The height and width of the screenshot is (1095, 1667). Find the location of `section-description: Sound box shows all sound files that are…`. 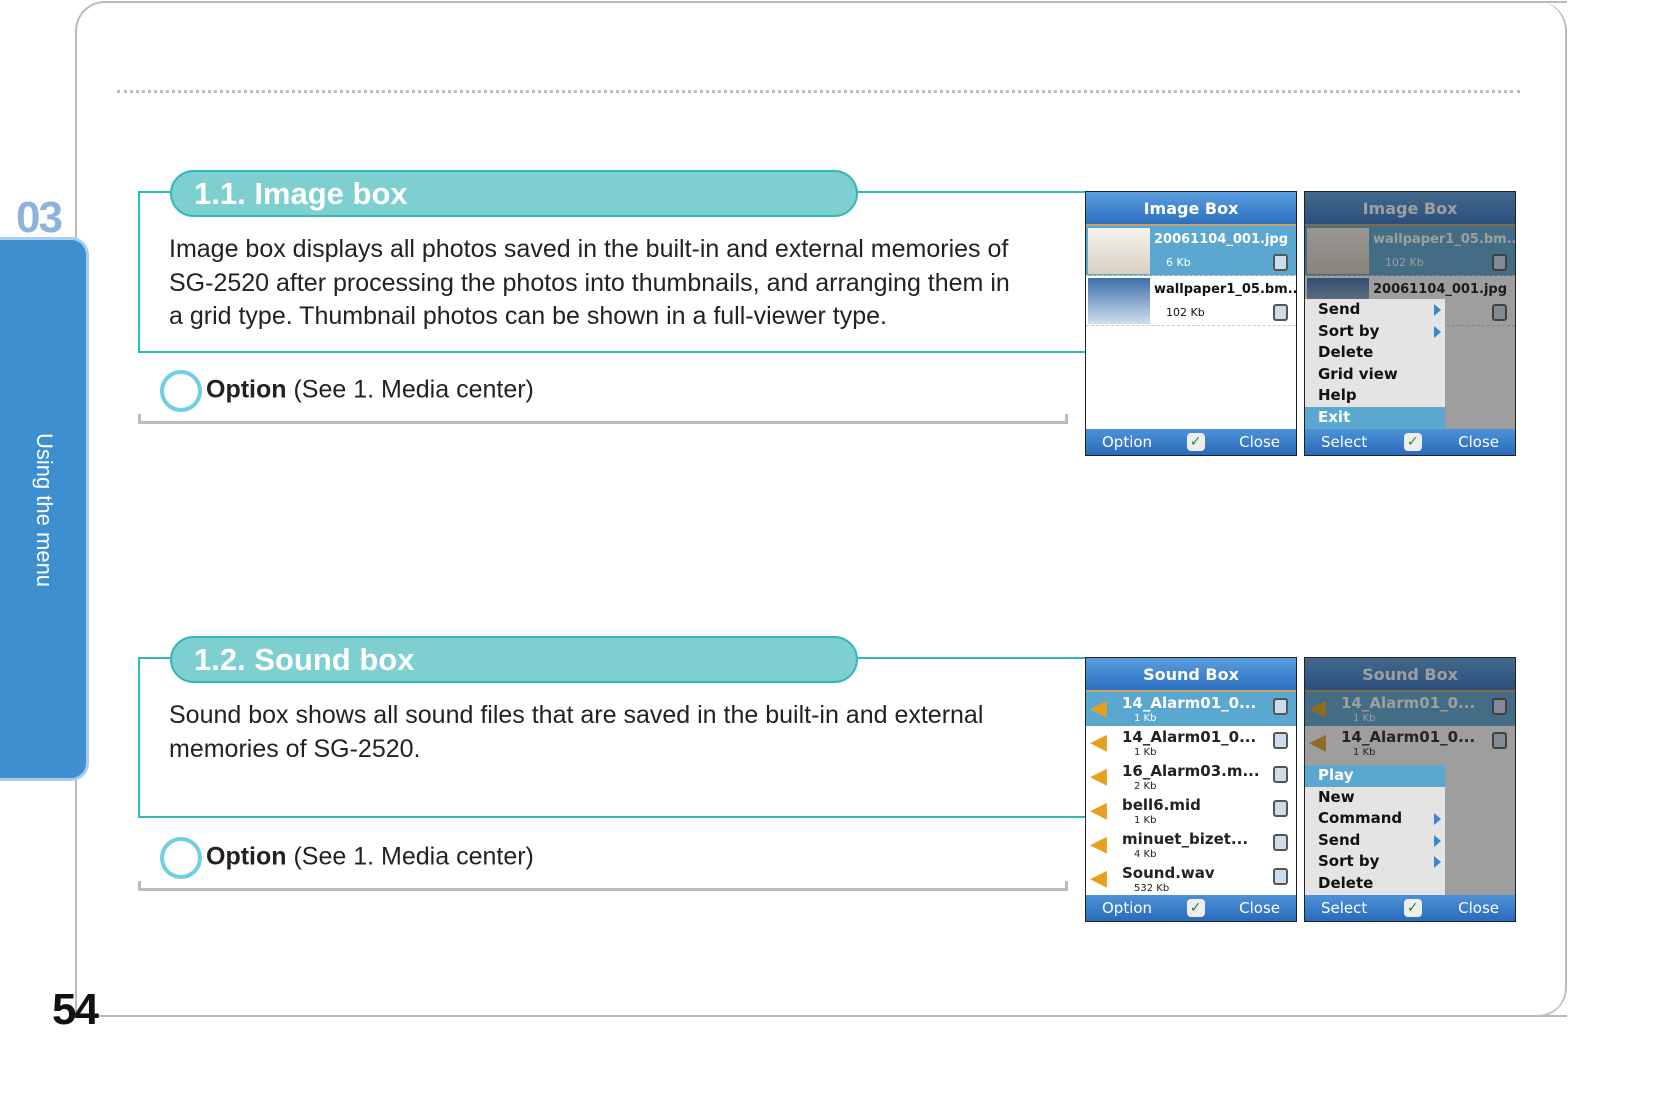

section-description: Sound box shows all sound files that are… is located at coordinates (576, 732).